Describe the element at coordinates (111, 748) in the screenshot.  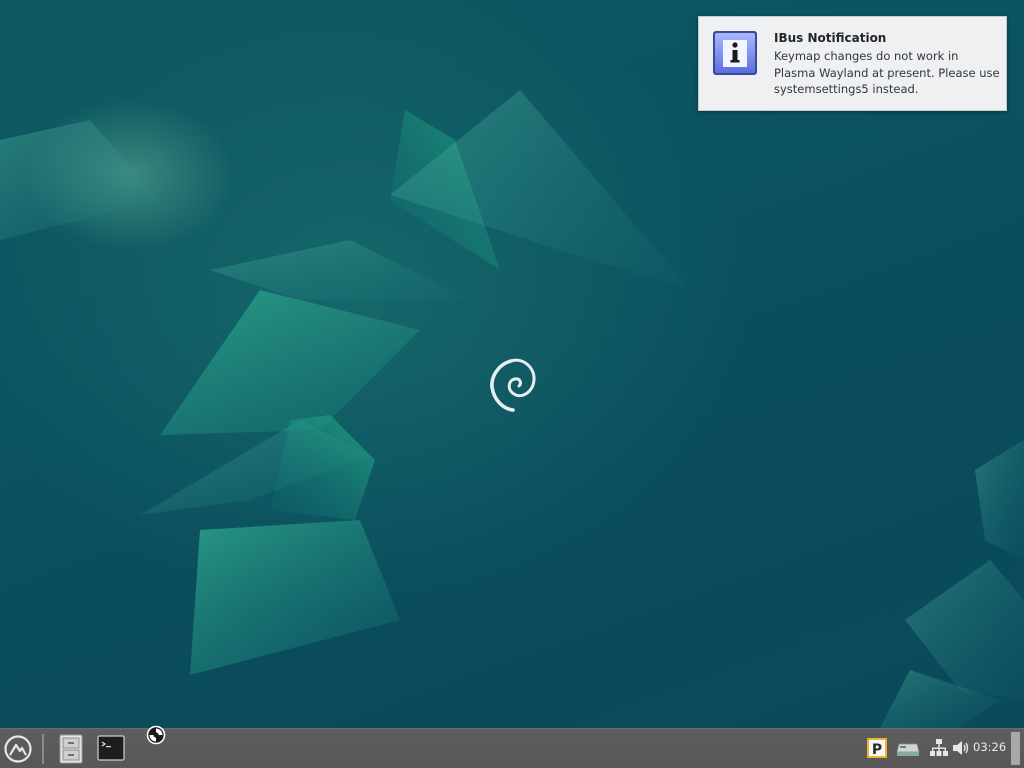
I see `terminal-icon` at that location.